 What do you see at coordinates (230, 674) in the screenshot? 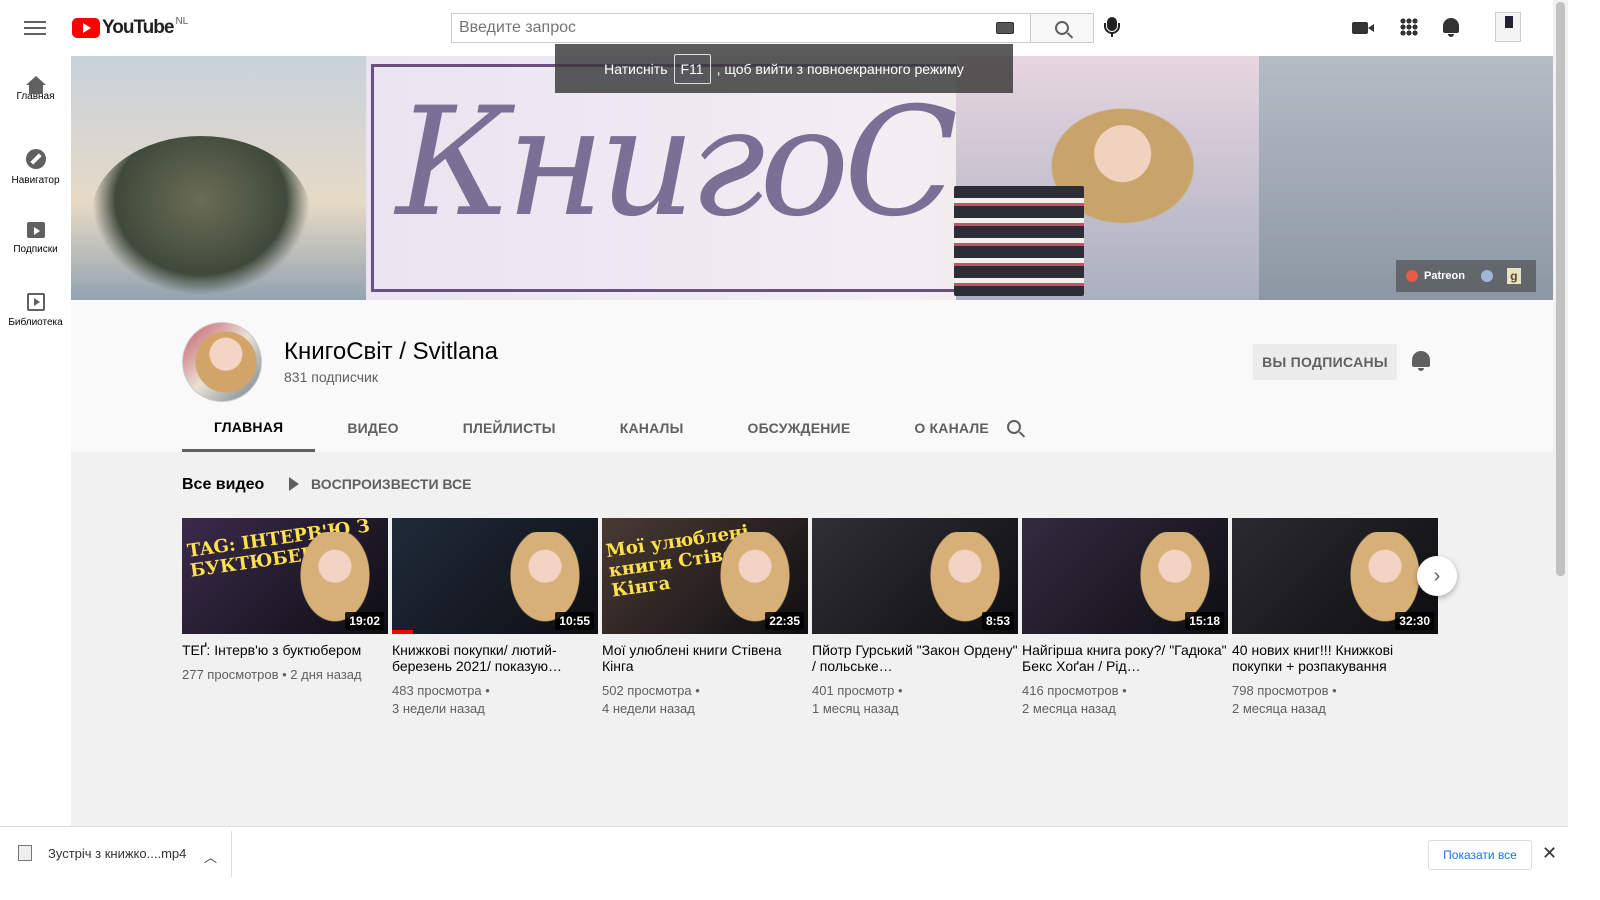
I see `video-views: 277 просмотров` at bounding box center [230, 674].